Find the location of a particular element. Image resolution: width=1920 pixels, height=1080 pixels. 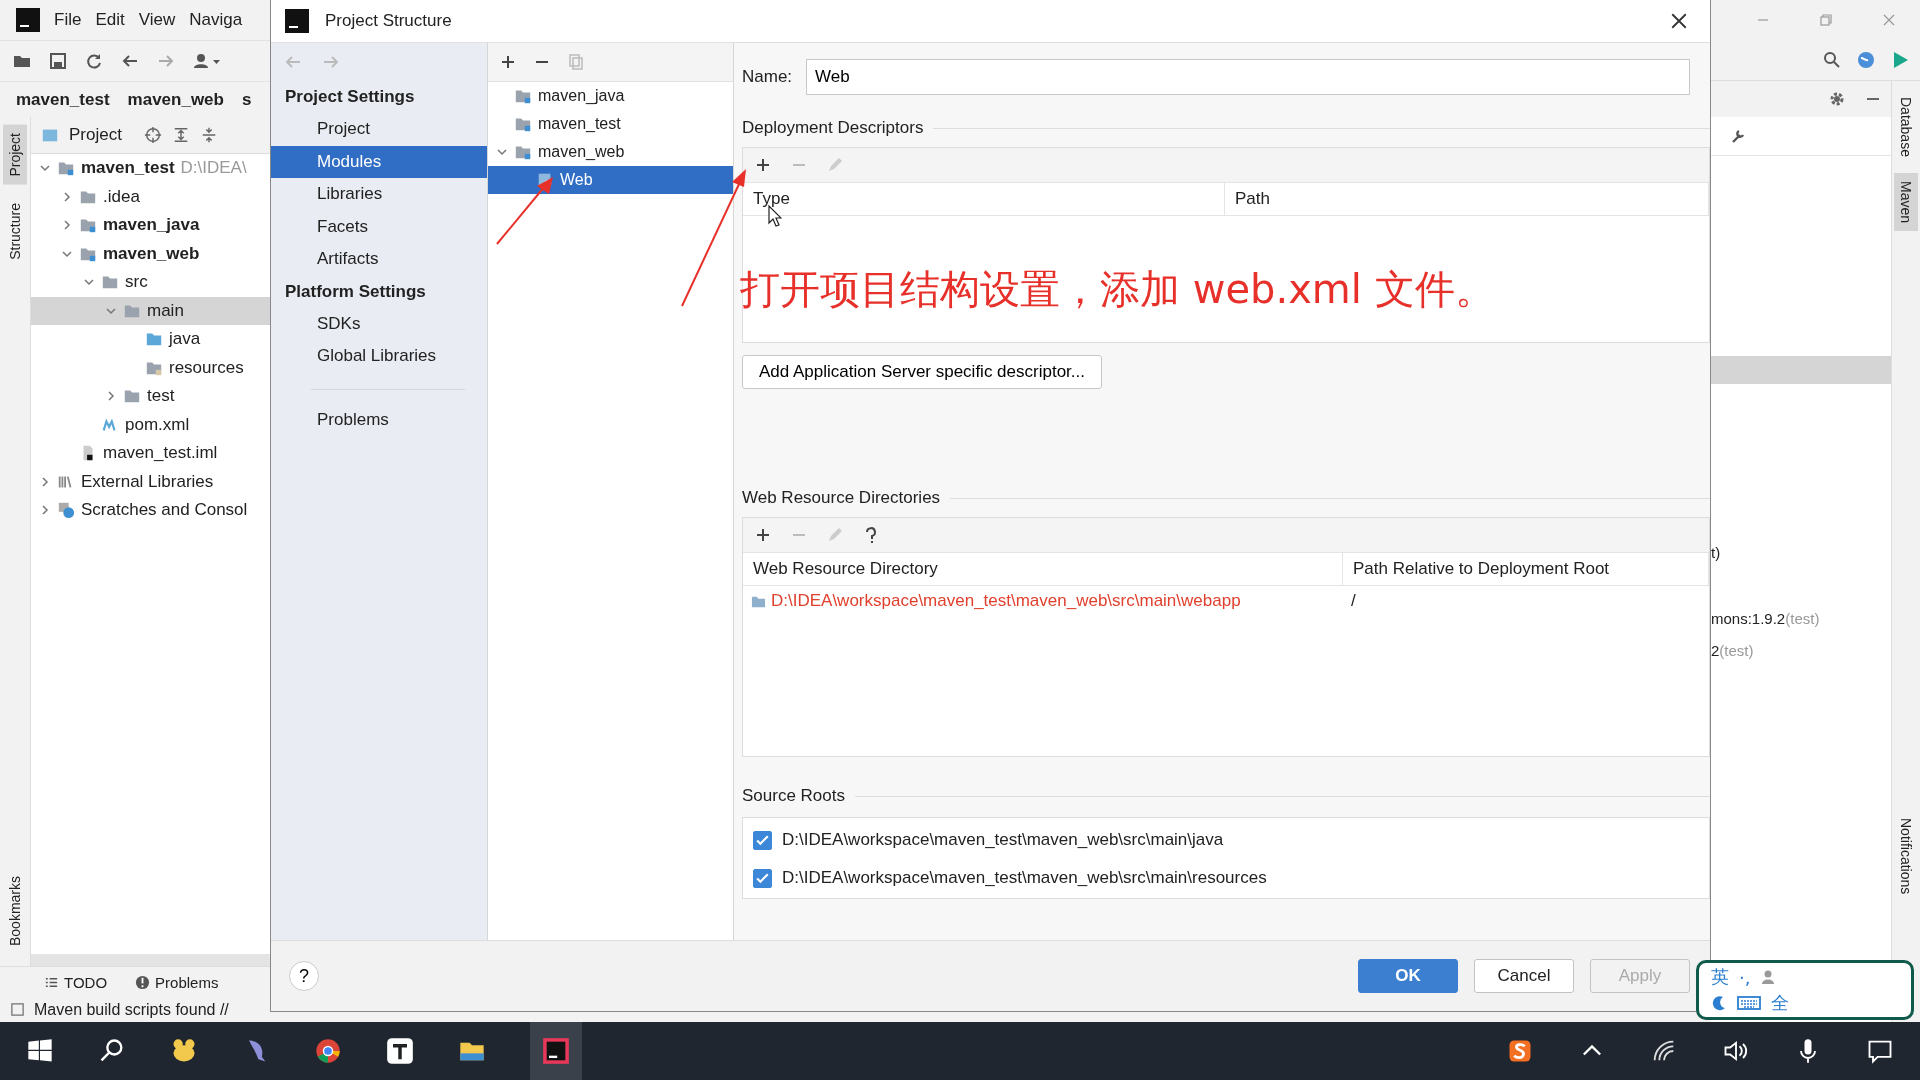

nav-item: Facets is located at coordinates (379, 226).